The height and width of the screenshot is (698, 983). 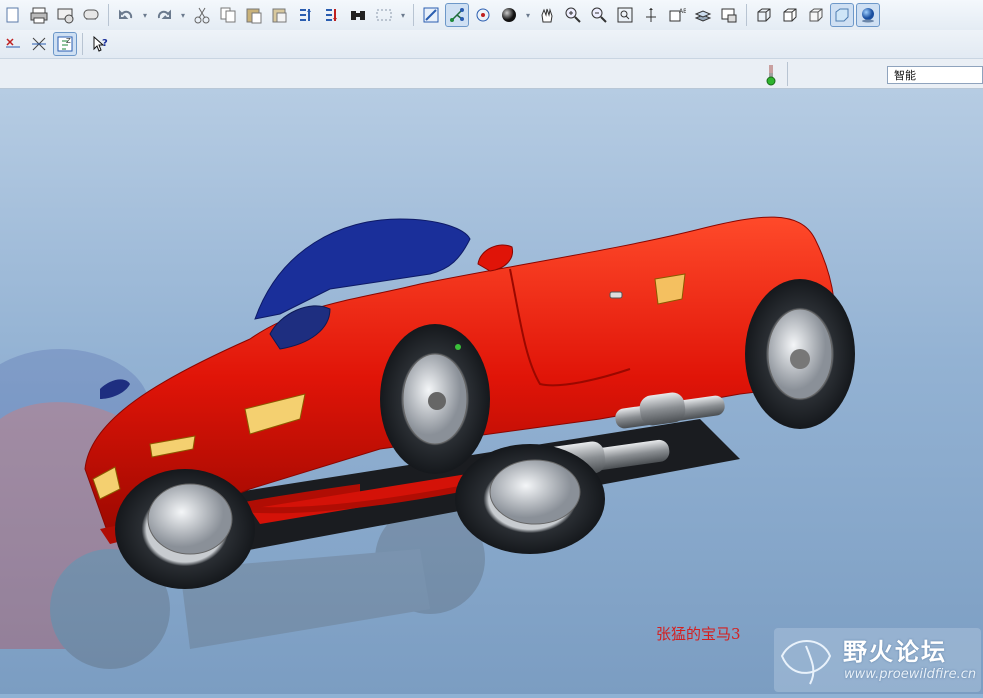 I want to click on watermark-url: www.proewildfire.cn, so click(x=910, y=674).